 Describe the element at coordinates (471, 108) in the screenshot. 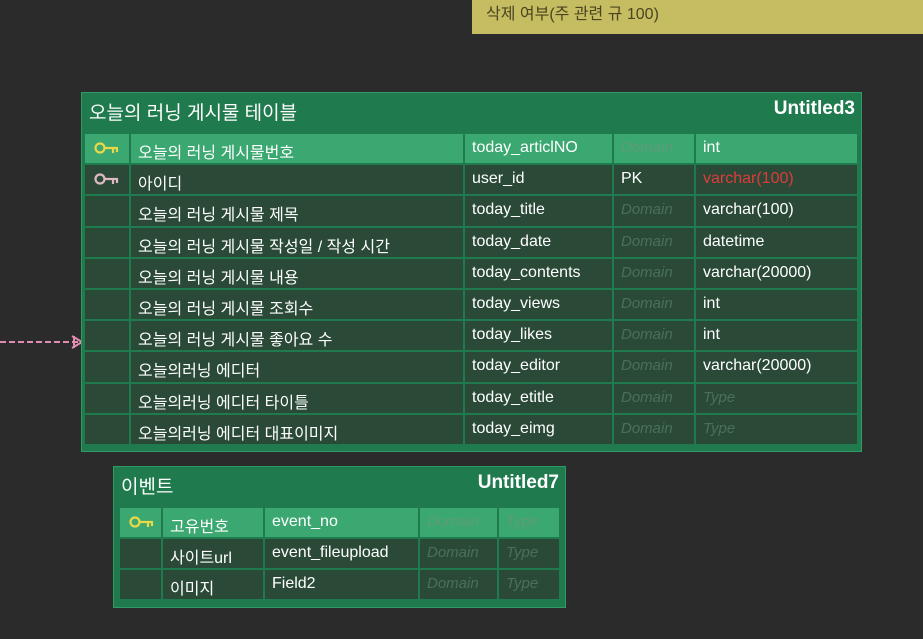

I see `entity-header: 오늘의 러닝 게시물 테이블 Untitled3` at that location.